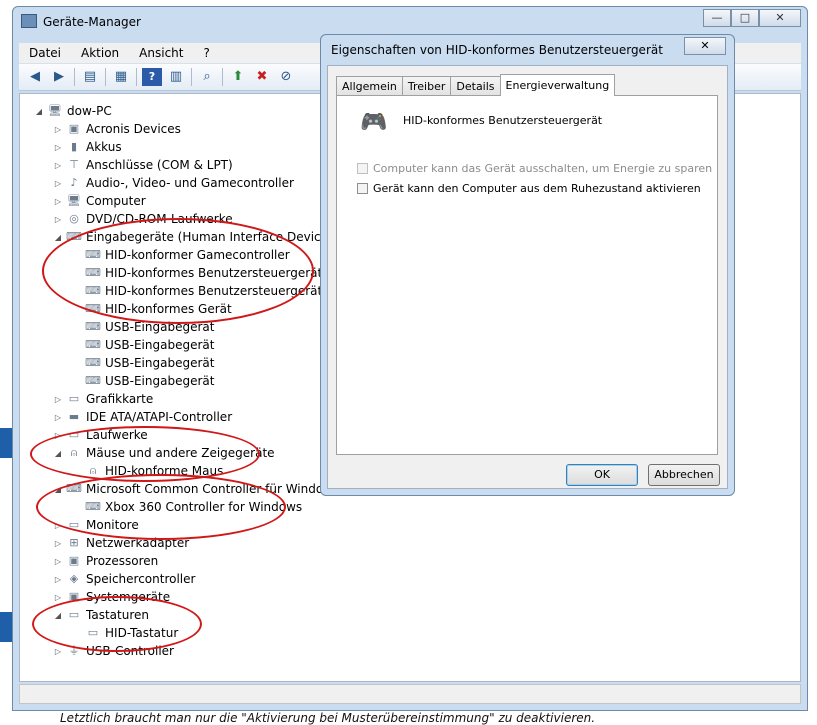 This screenshot has height=725, width=817. I want to click on tree-node: ▷ ▮ Akkus, so click(87, 147).